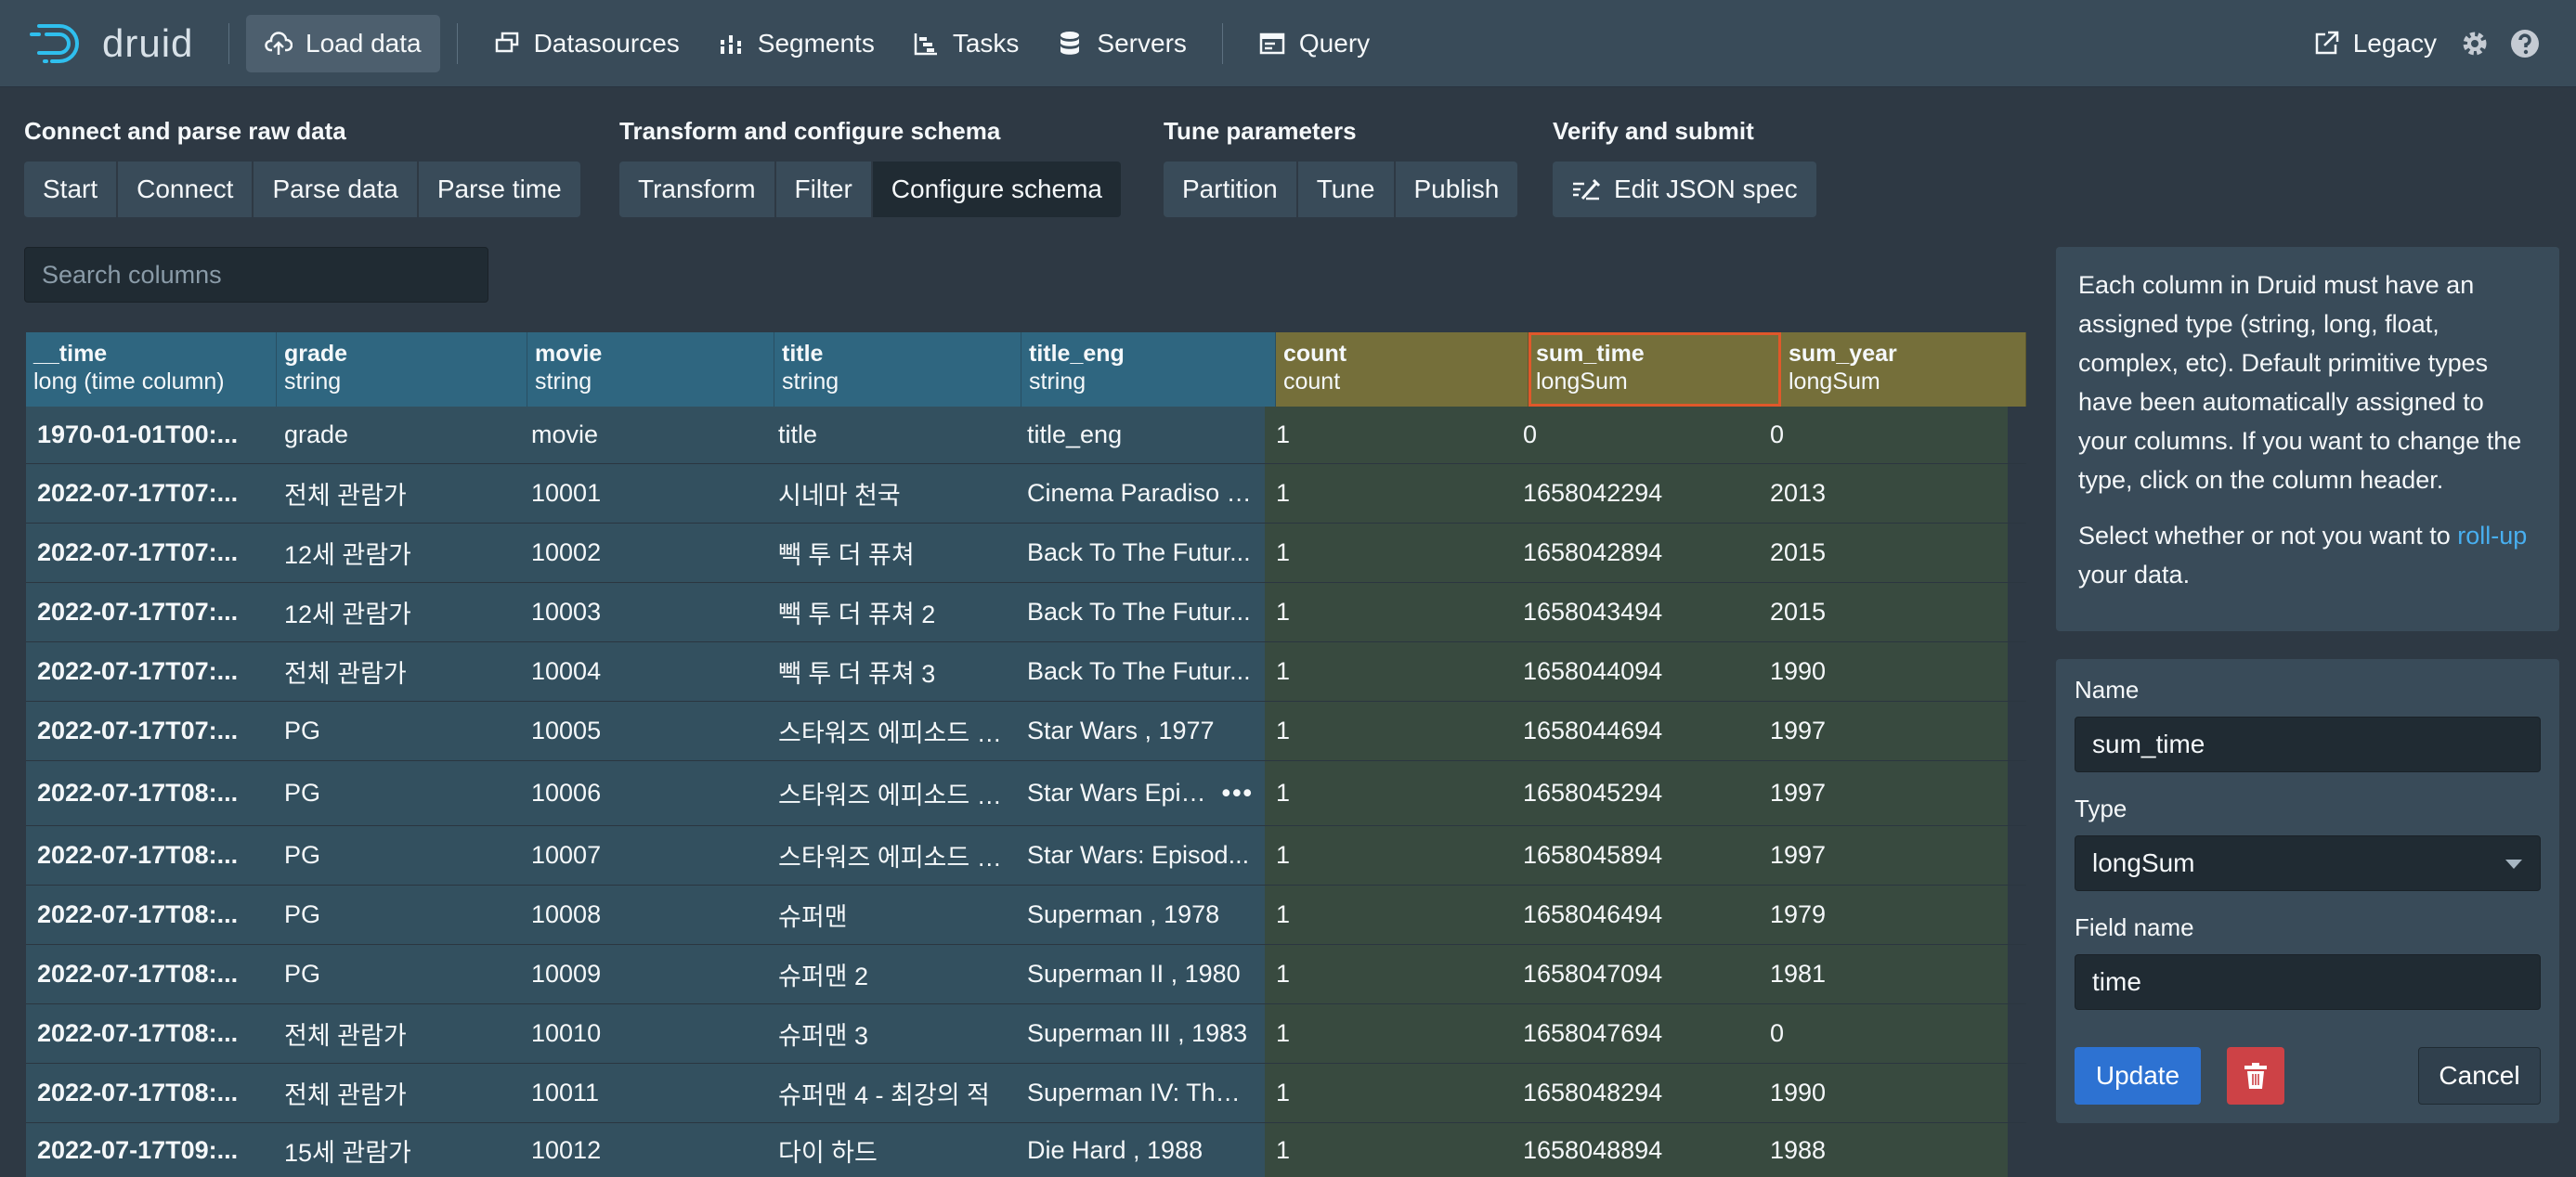 The height and width of the screenshot is (1177, 2576). I want to click on table-cell: 10007, so click(643, 856).